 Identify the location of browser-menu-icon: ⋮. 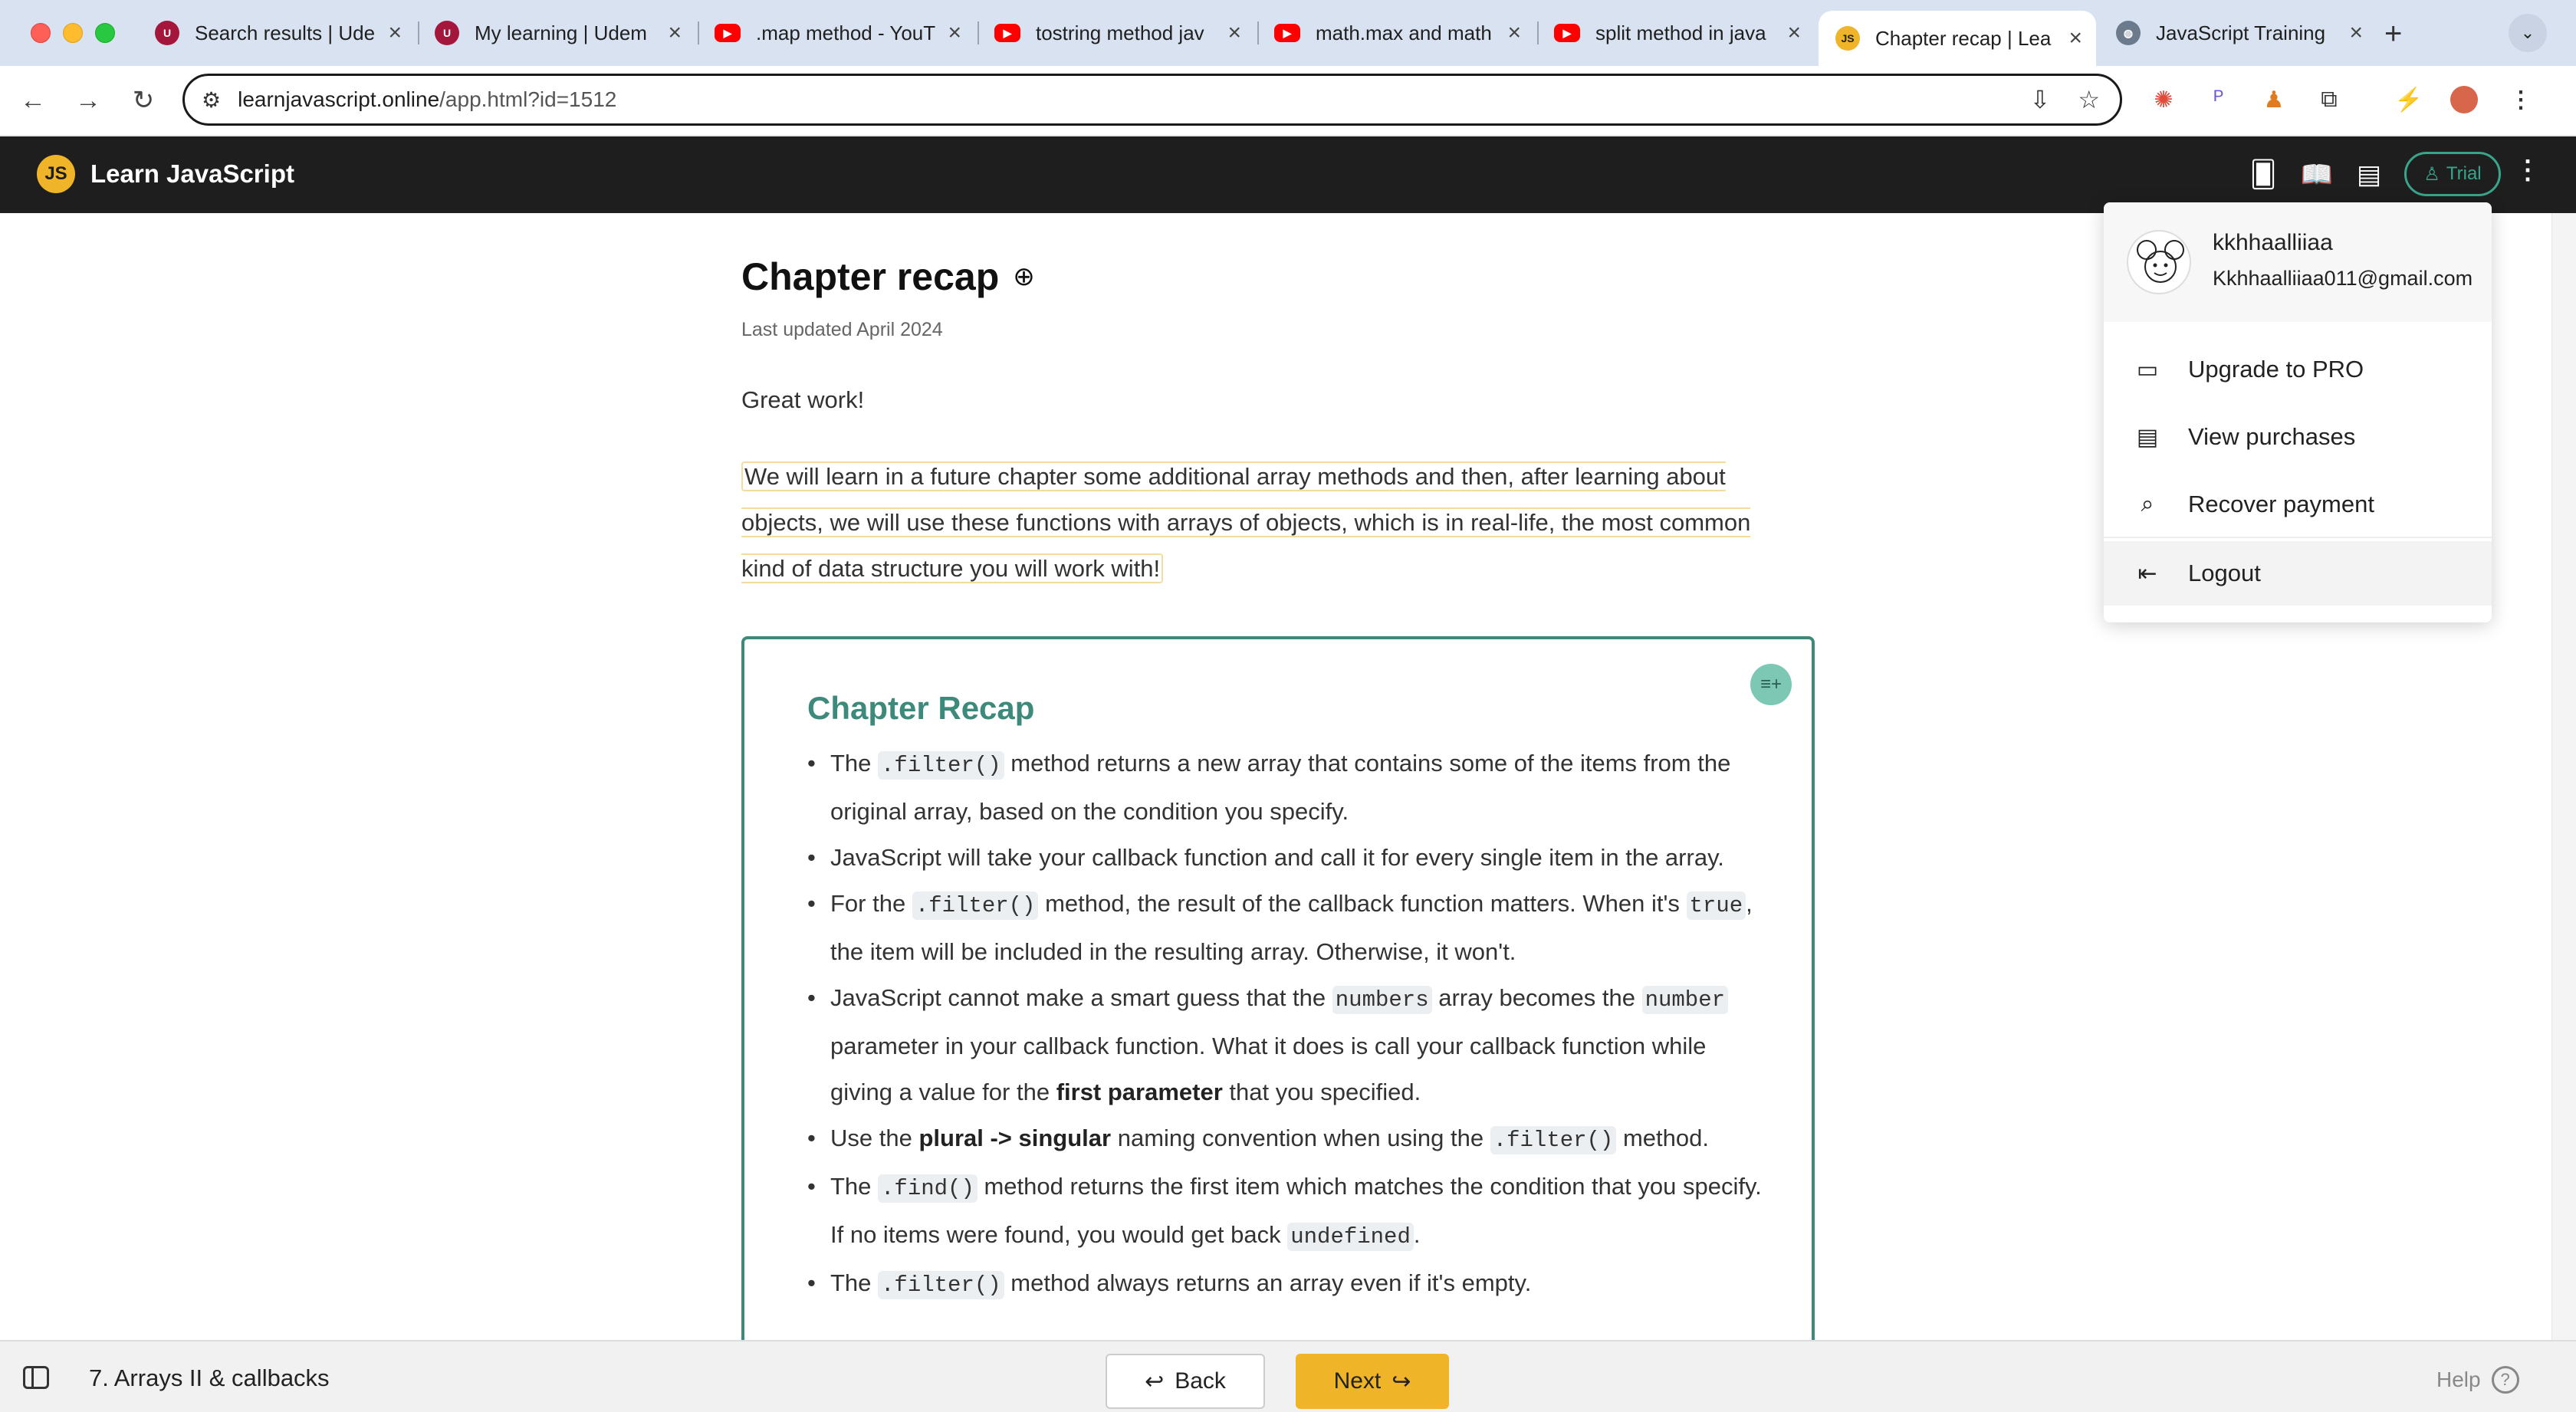
(2521, 100).